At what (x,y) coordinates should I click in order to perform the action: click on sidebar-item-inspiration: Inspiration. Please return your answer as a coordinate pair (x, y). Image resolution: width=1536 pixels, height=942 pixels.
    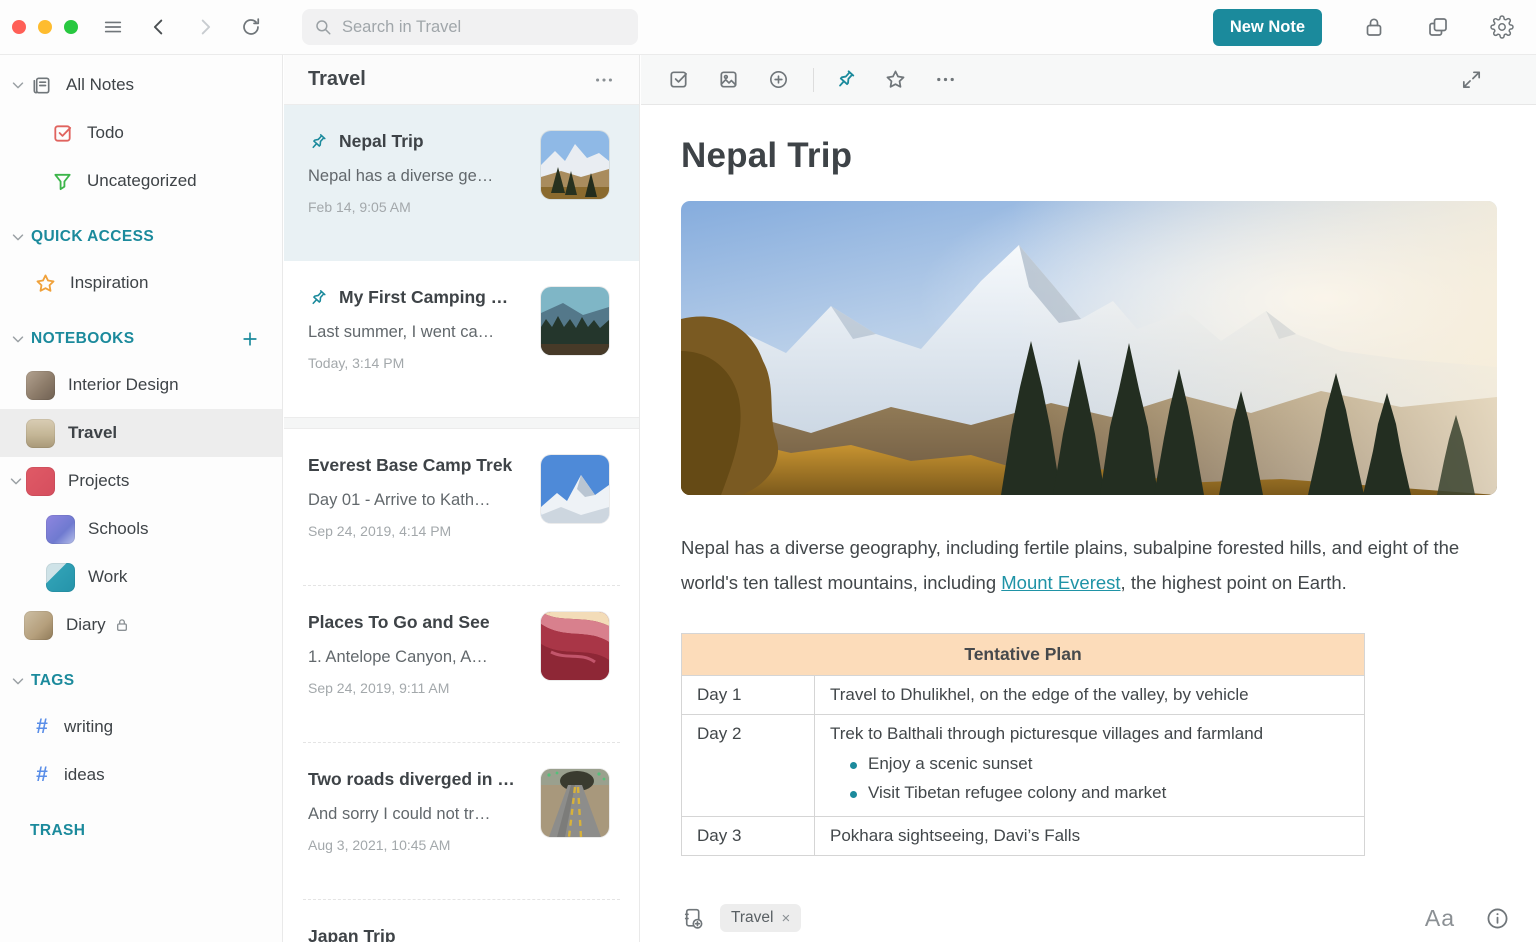
    Looking at the image, I should click on (141, 283).